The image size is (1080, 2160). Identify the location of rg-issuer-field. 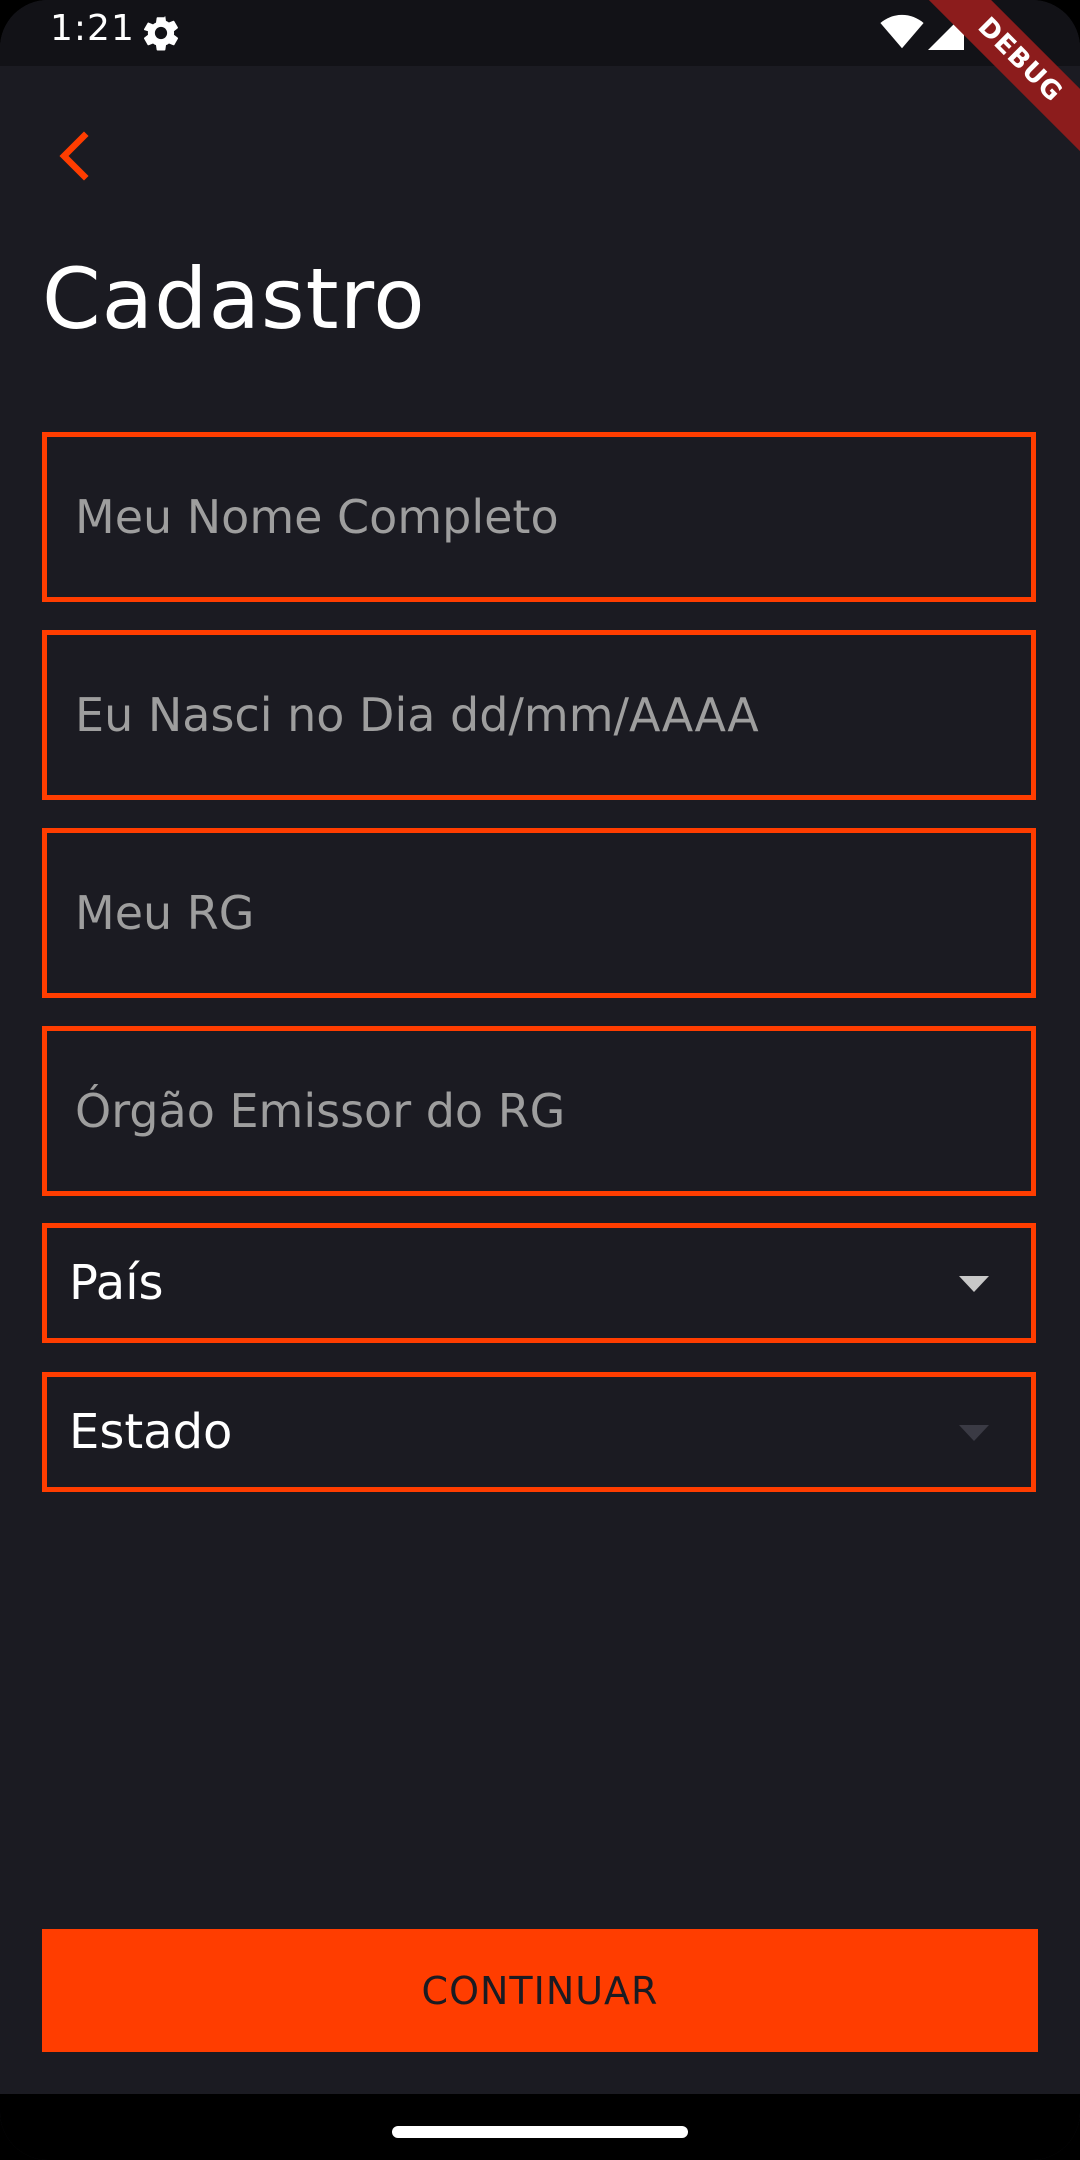
(539, 1111).